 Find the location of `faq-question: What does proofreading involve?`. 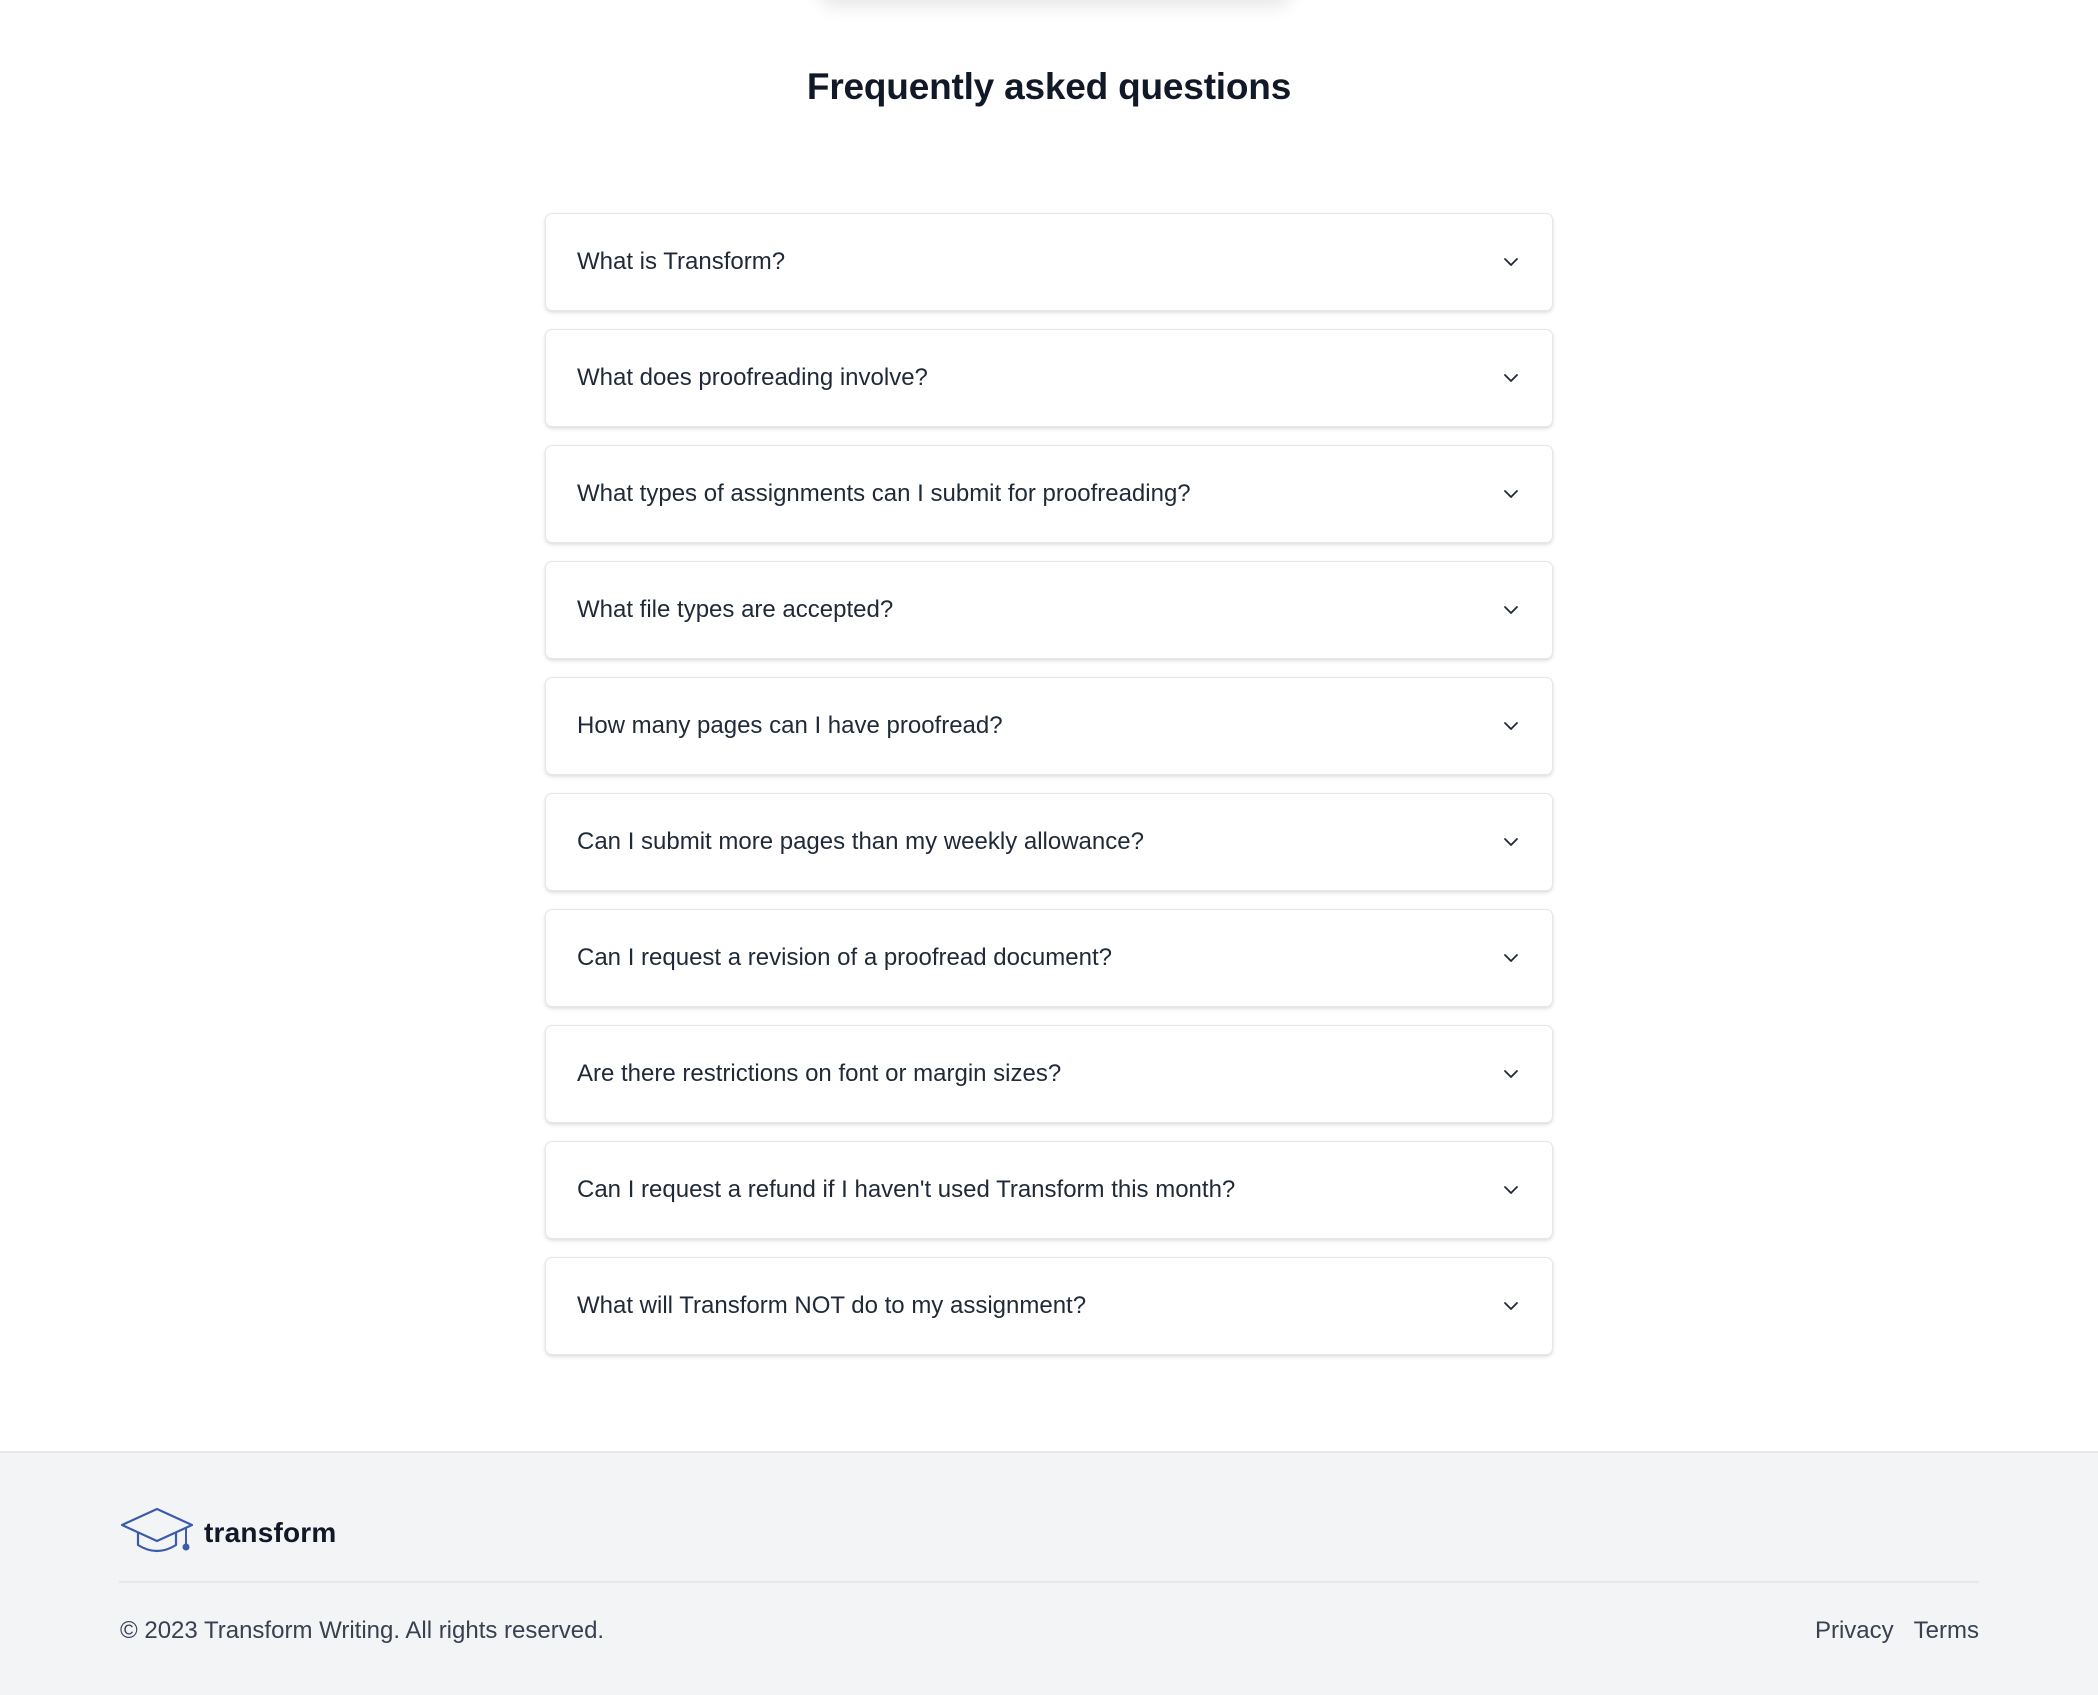

faq-question: What does proofreading involve? is located at coordinates (752, 377).